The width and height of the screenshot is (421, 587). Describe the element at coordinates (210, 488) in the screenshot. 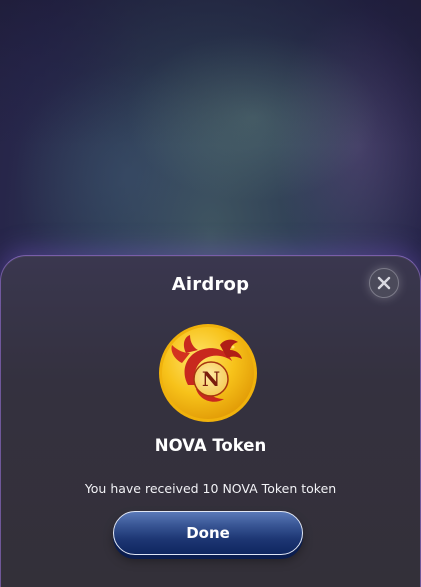

I see `airdrop-message: You have received 10 NOVA Token token` at that location.